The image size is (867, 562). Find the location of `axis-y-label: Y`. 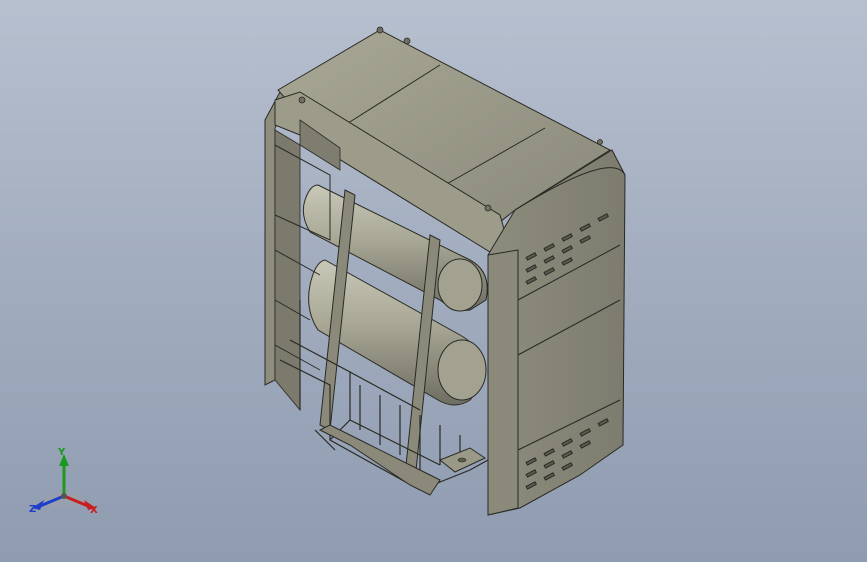

axis-y-label: Y is located at coordinates (62, 452).